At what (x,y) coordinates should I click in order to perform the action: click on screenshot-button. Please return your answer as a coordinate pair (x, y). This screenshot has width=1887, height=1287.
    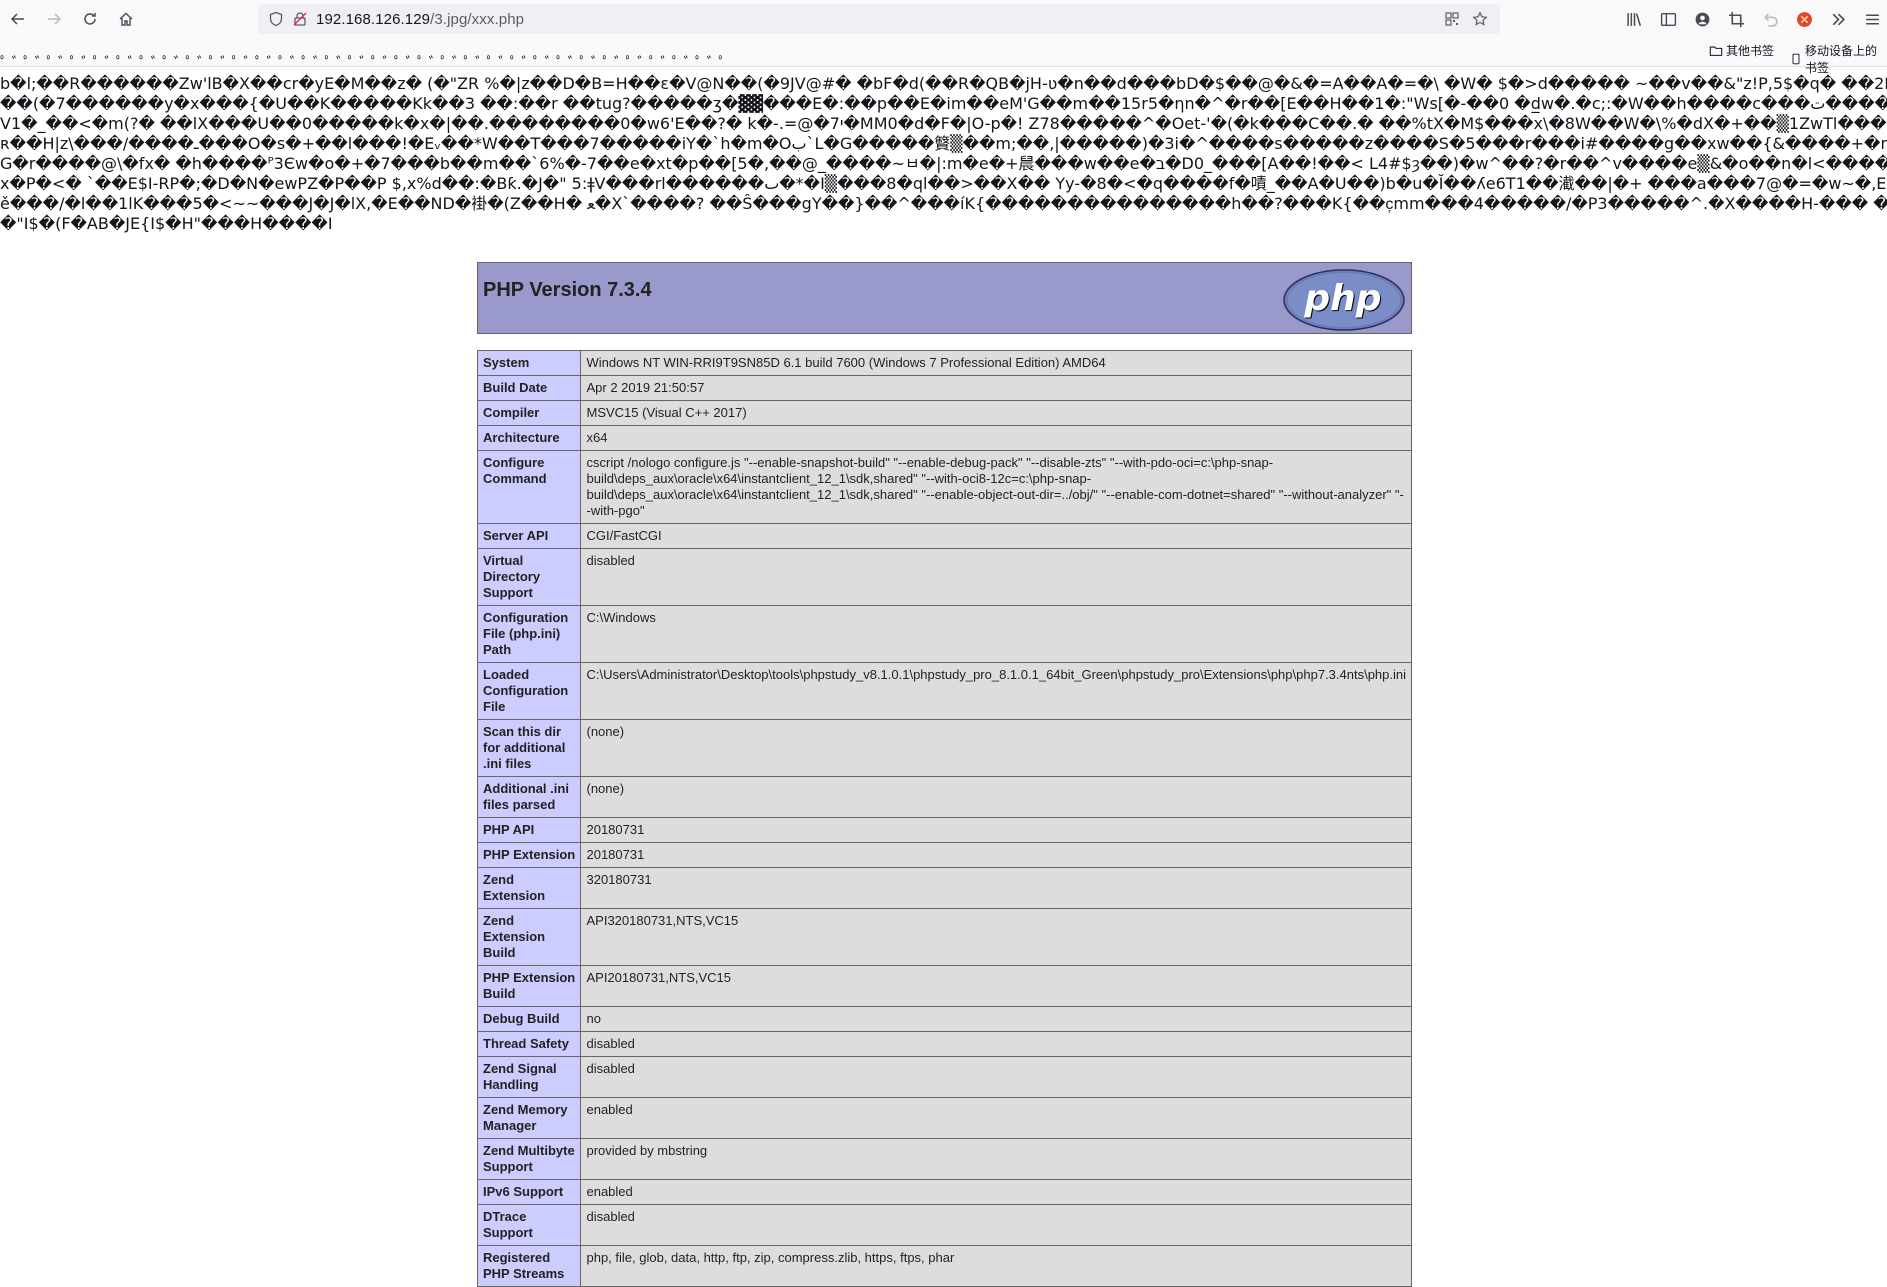
    Looking at the image, I should click on (1736, 19).